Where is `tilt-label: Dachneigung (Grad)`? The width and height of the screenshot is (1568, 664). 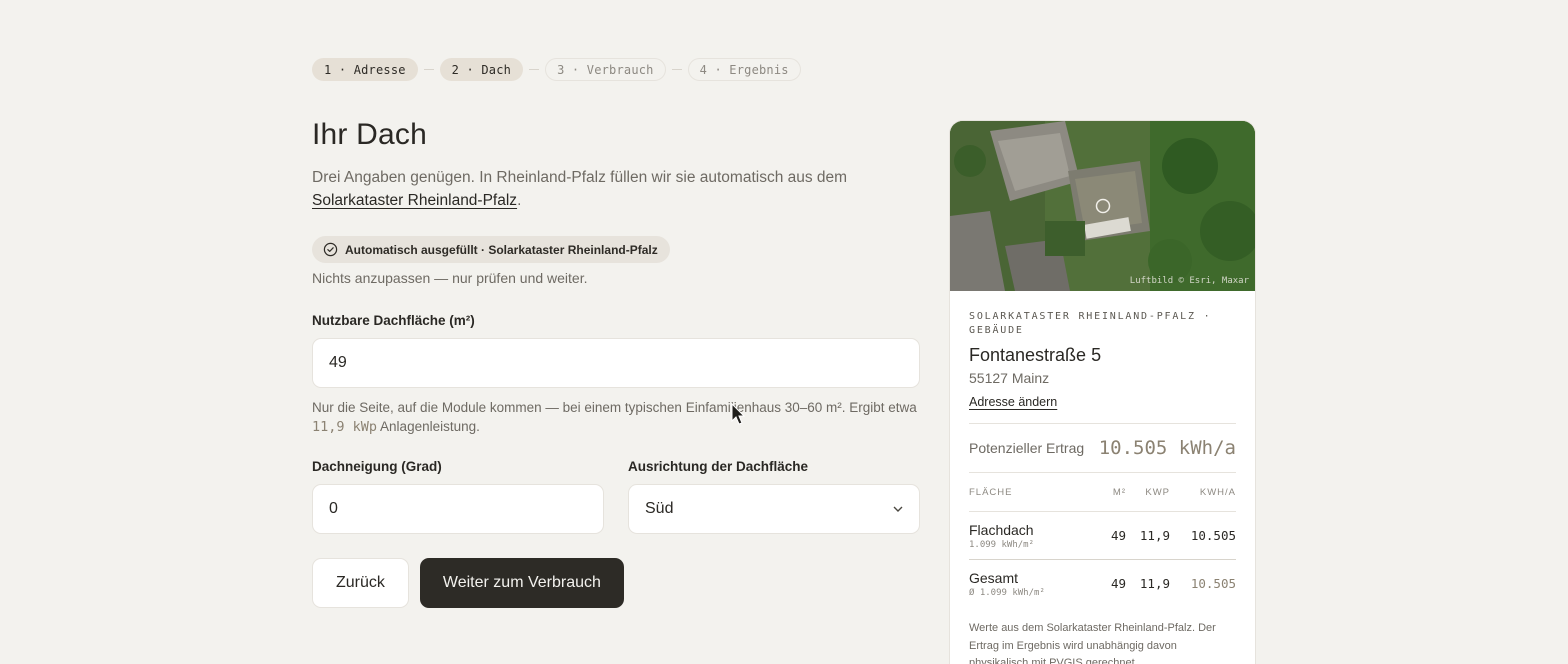 tilt-label: Dachneigung (Grad) is located at coordinates (377, 466).